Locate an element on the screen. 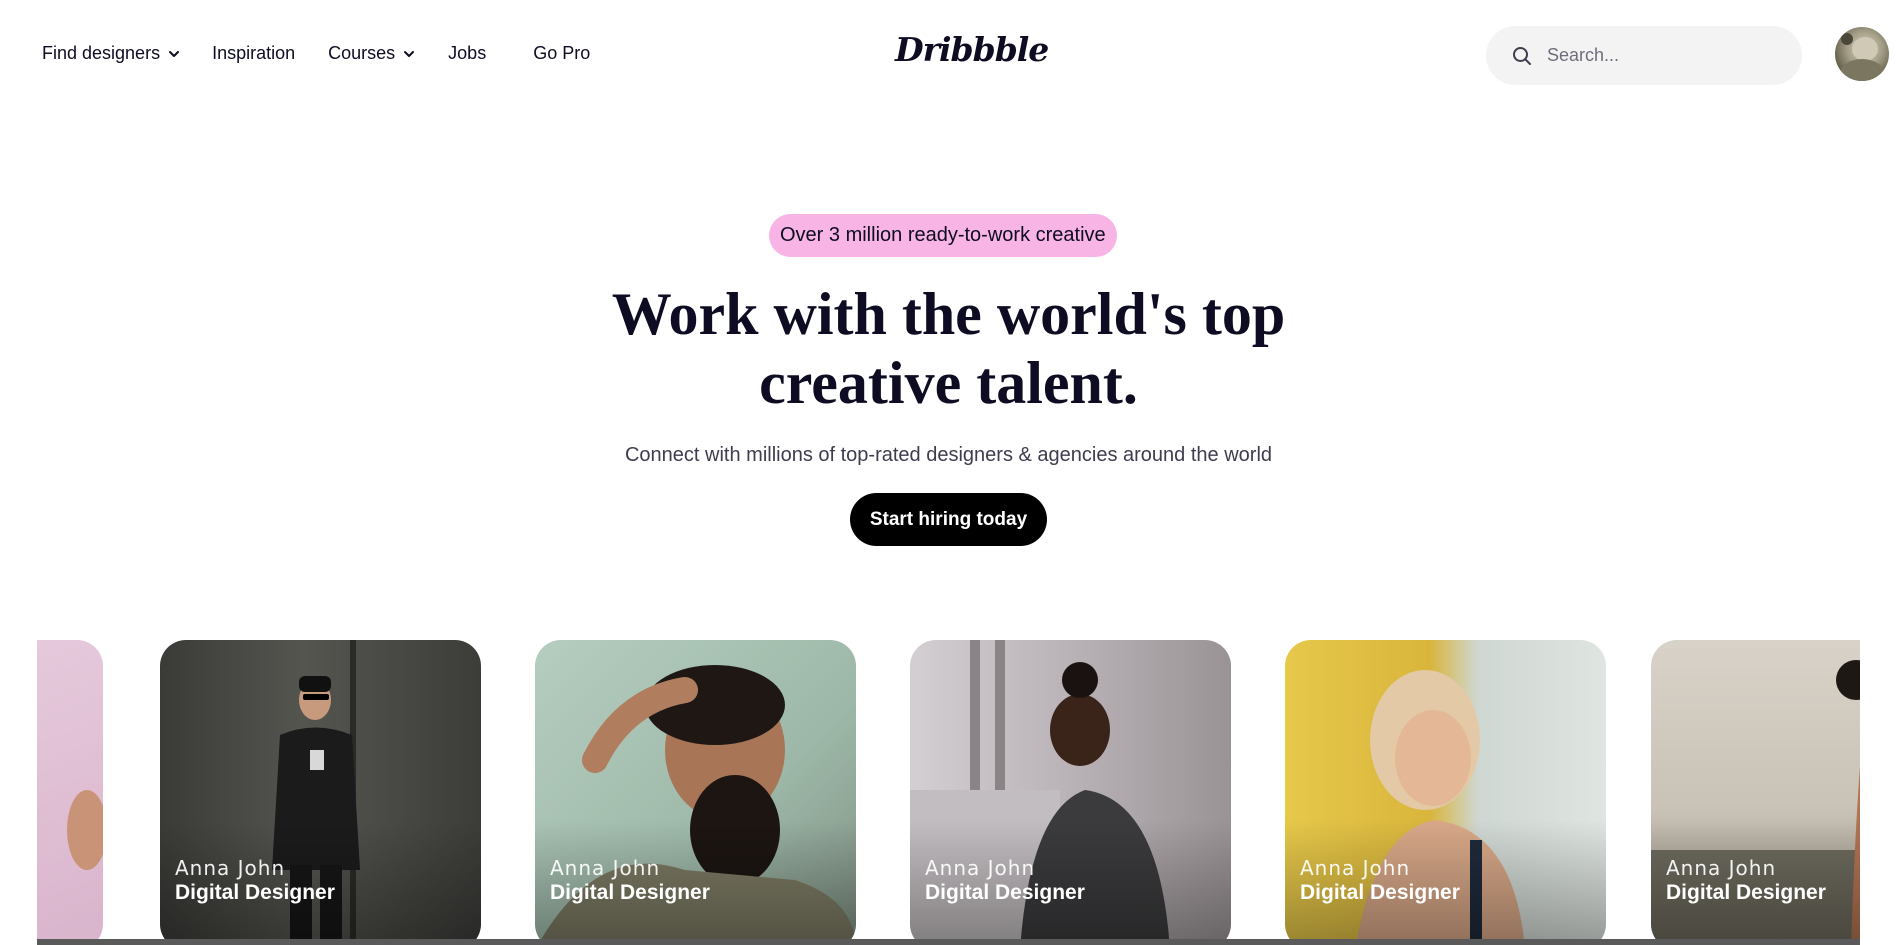  page-title-line-1: Work with the world's top is located at coordinates (948, 314).